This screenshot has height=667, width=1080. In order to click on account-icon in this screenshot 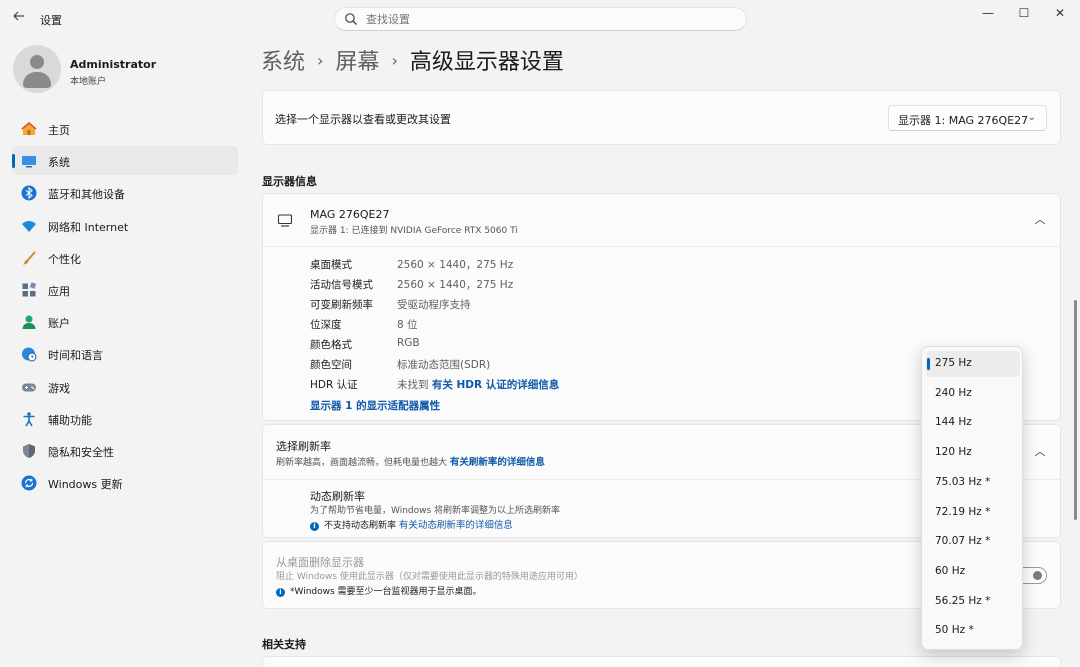, I will do `click(29, 322)`.